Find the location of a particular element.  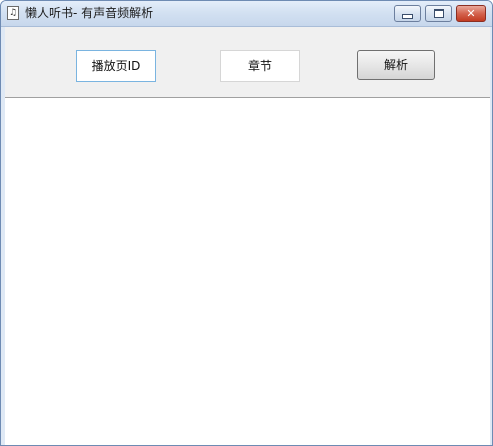

close-icon: ✕ is located at coordinates (471, 13).